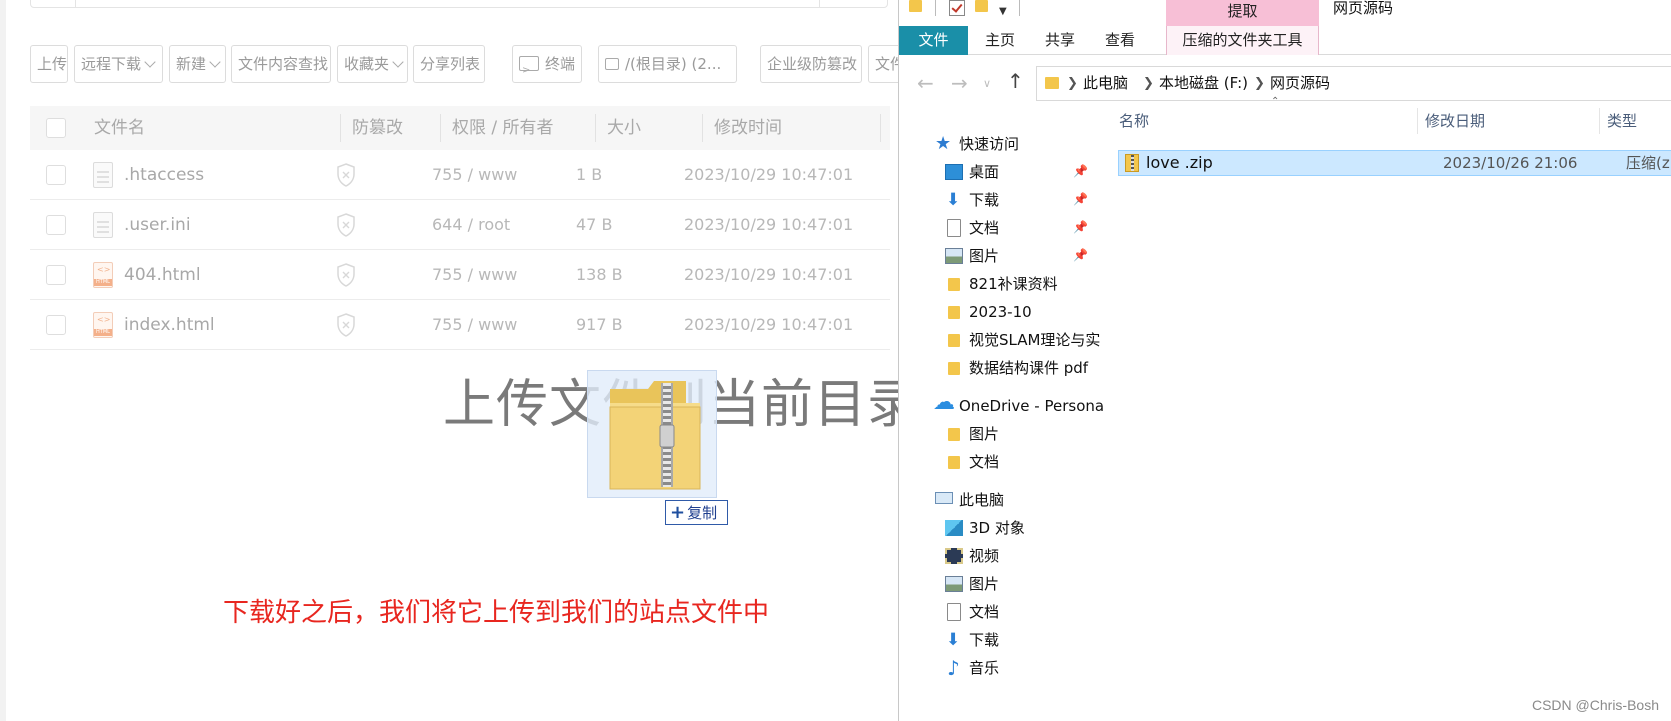 The width and height of the screenshot is (1671, 721). Describe the element at coordinates (3, 360) in the screenshot. I see `page-edge` at that location.